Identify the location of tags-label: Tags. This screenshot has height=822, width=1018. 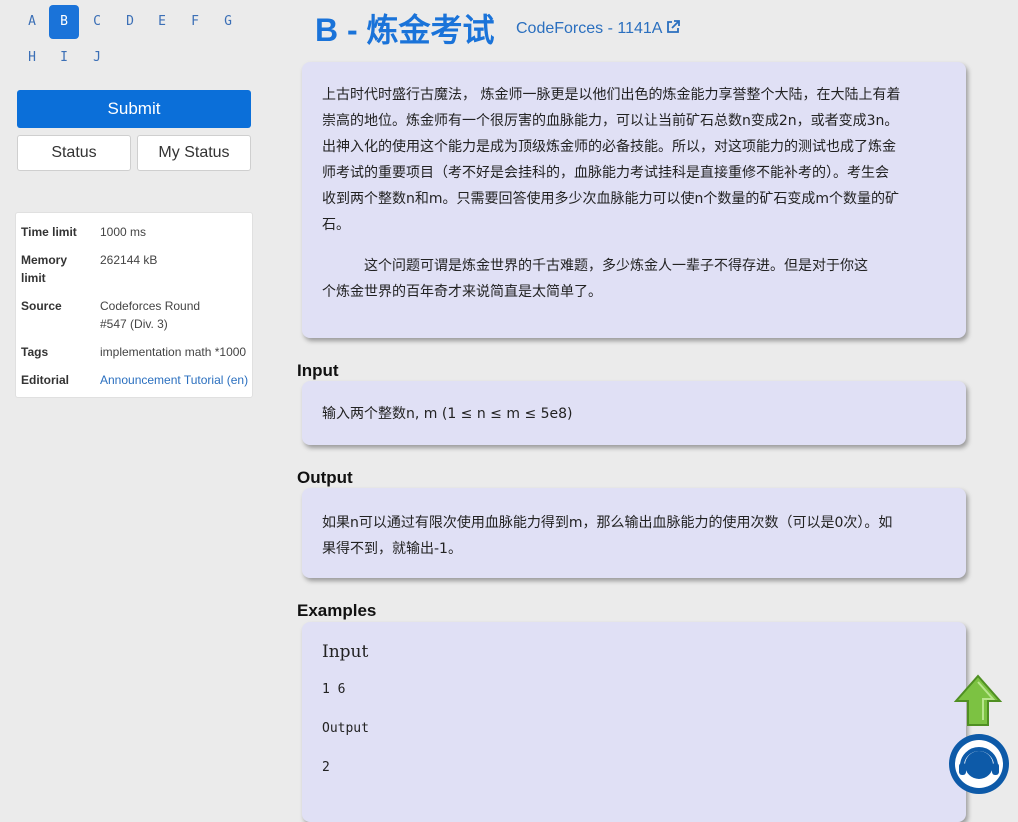
(35, 352).